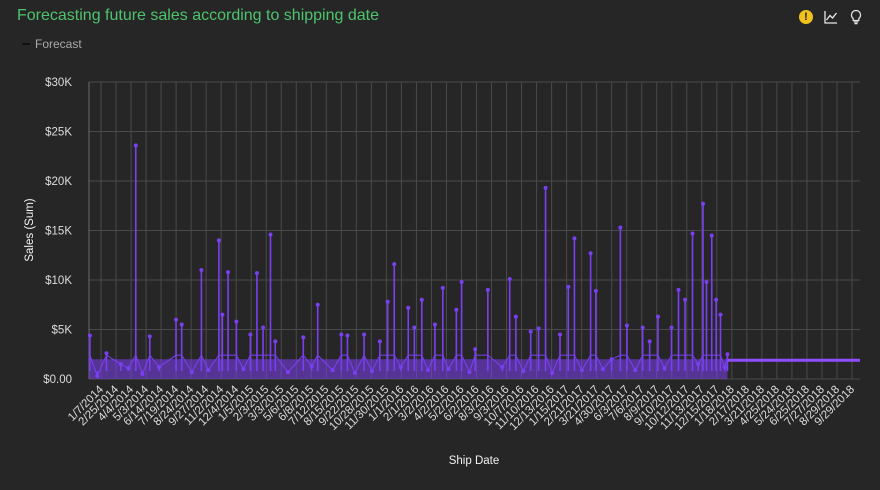 The width and height of the screenshot is (880, 490). Describe the element at coordinates (57, 380) in the screenshot. I see `y-tick-label: $0.00` at that location.